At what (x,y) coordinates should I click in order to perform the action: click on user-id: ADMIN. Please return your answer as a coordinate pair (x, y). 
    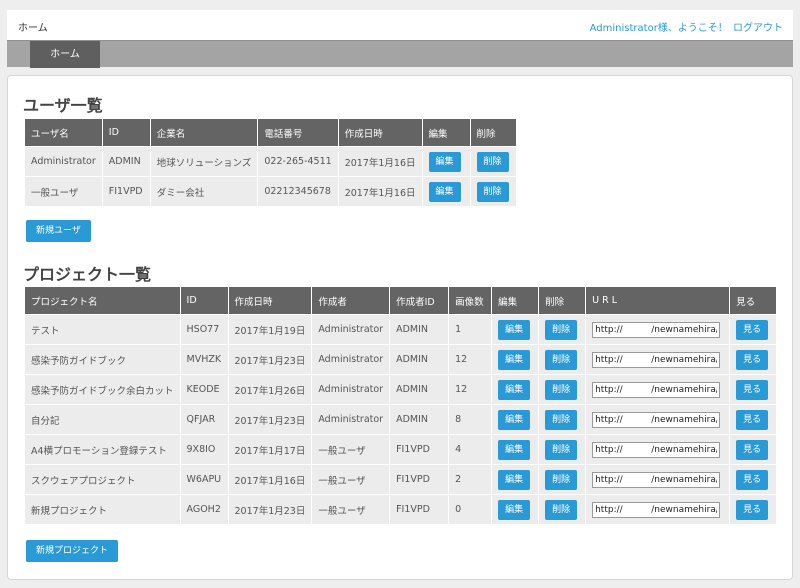
    Looking at the image, I should click on (126, 161).